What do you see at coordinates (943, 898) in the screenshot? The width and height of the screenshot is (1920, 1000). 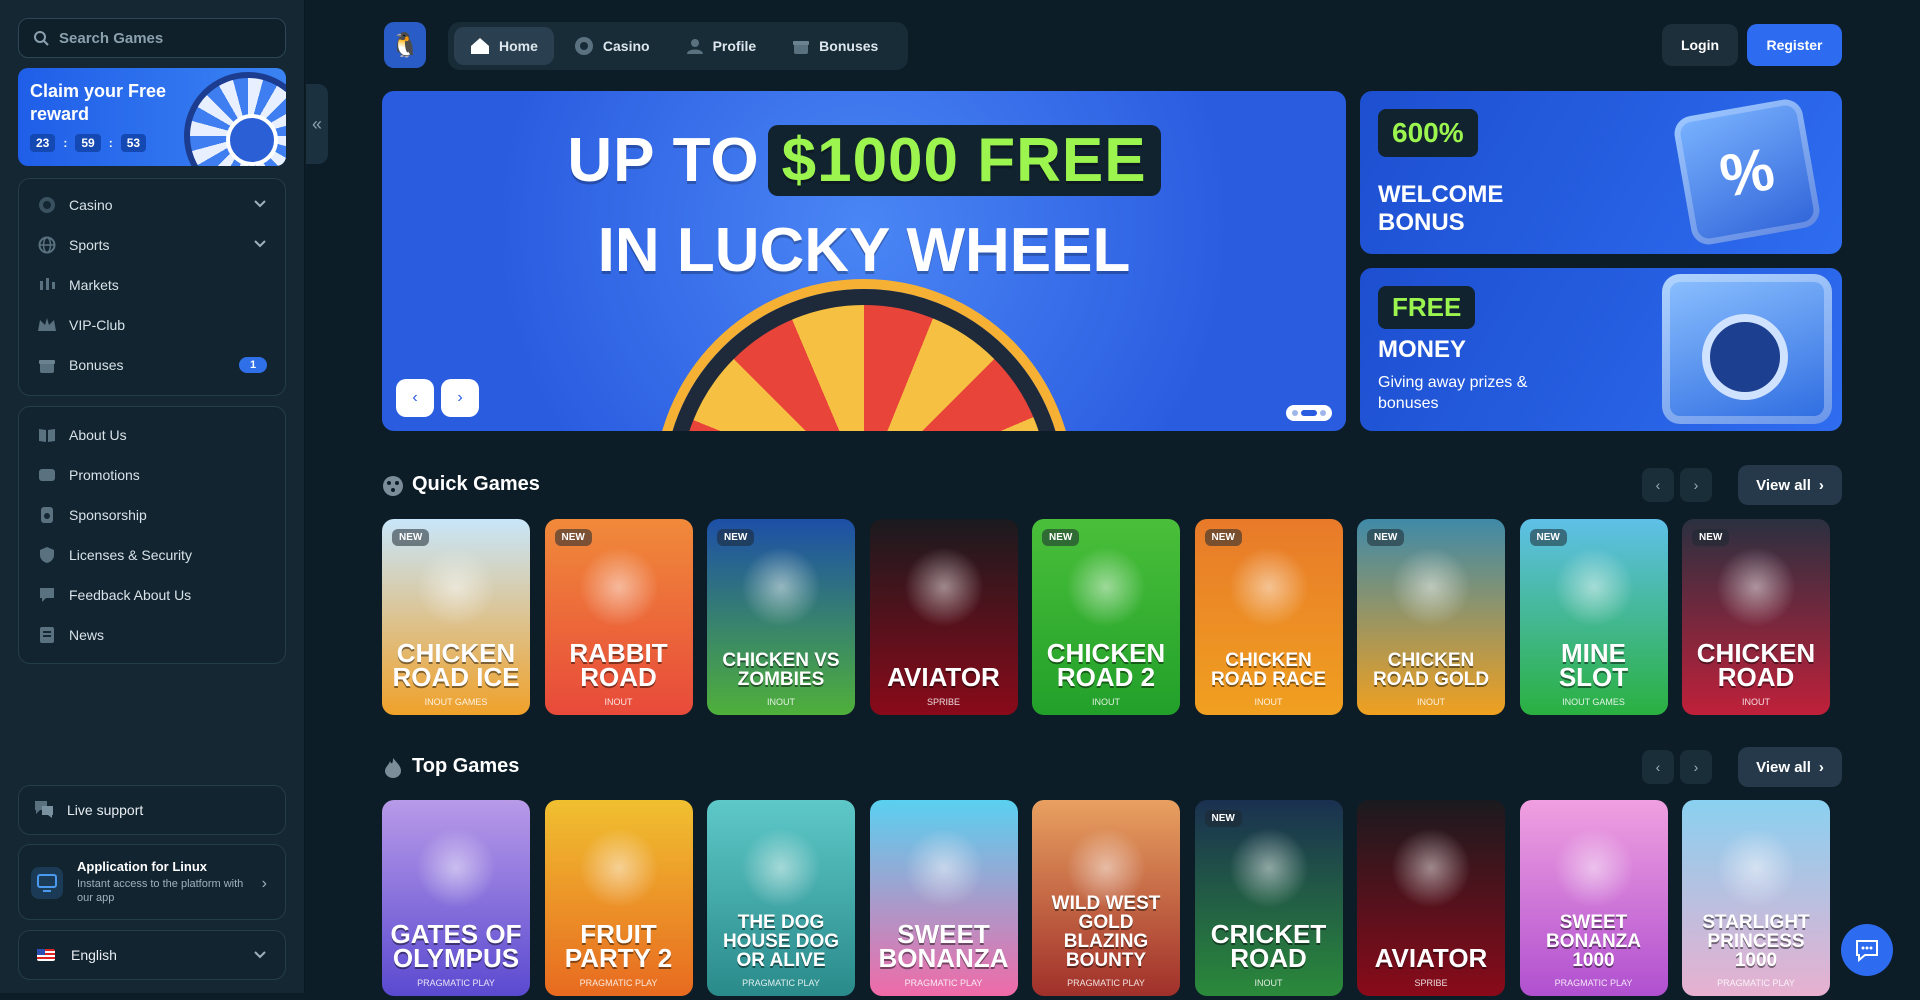 I see `game-card: SWEET BONANZA PRAGMATIC PLAY` at bounding box center [943, 898].